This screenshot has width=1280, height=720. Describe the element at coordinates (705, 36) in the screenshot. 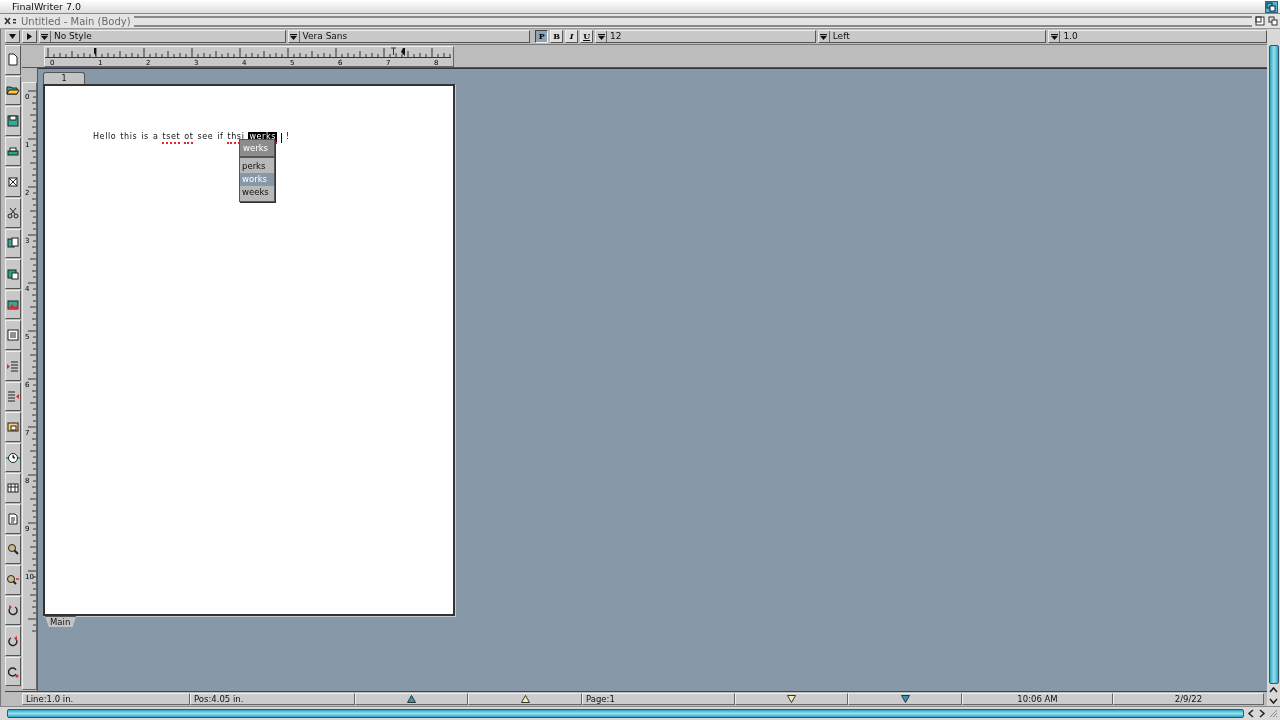

I see `size-dropdown: 12` at that location.